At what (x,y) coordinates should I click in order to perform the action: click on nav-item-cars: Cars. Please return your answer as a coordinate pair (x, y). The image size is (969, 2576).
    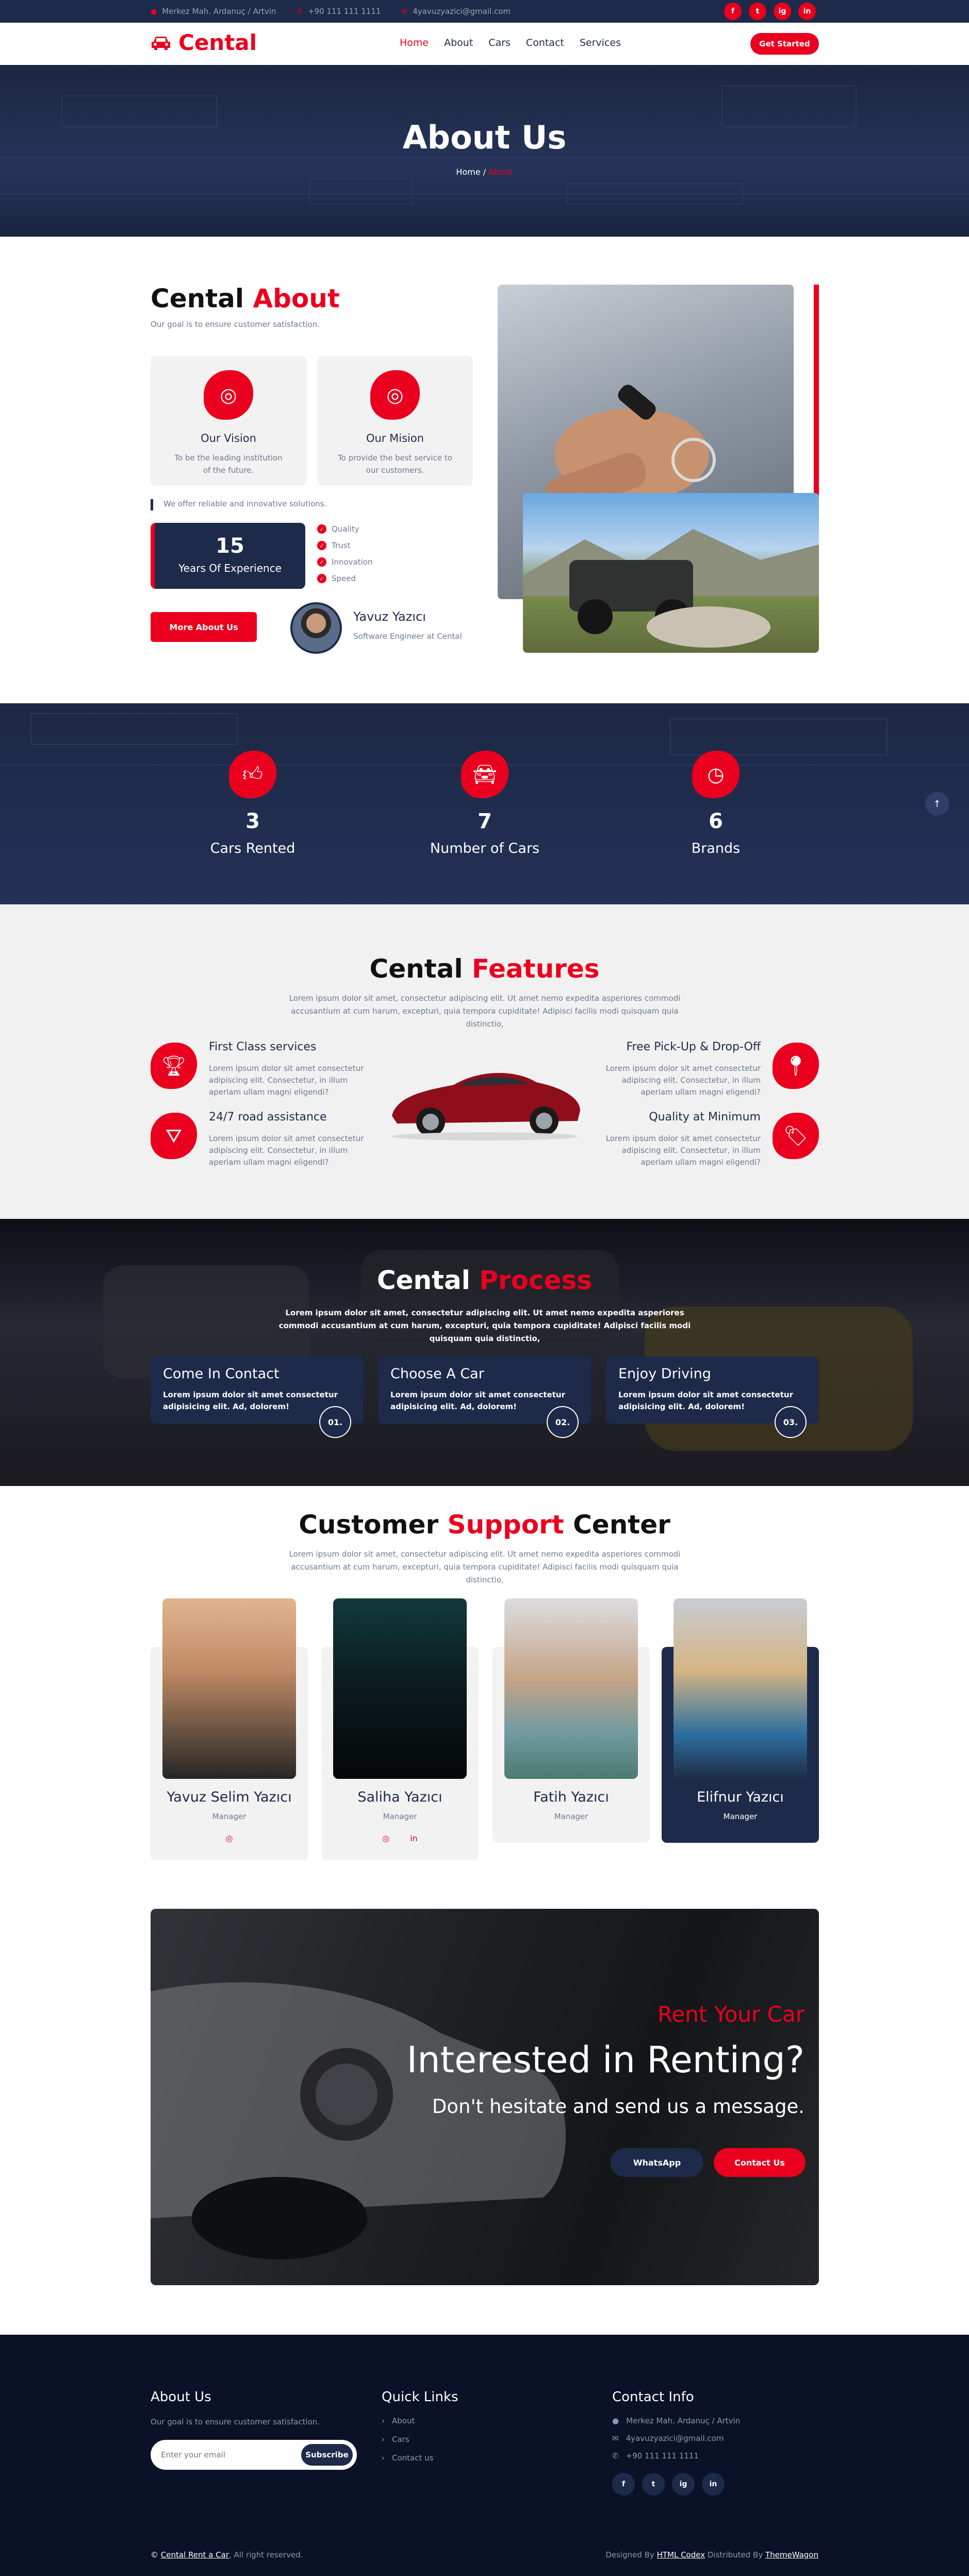
    Looking at the image, I should click on (499, 42).